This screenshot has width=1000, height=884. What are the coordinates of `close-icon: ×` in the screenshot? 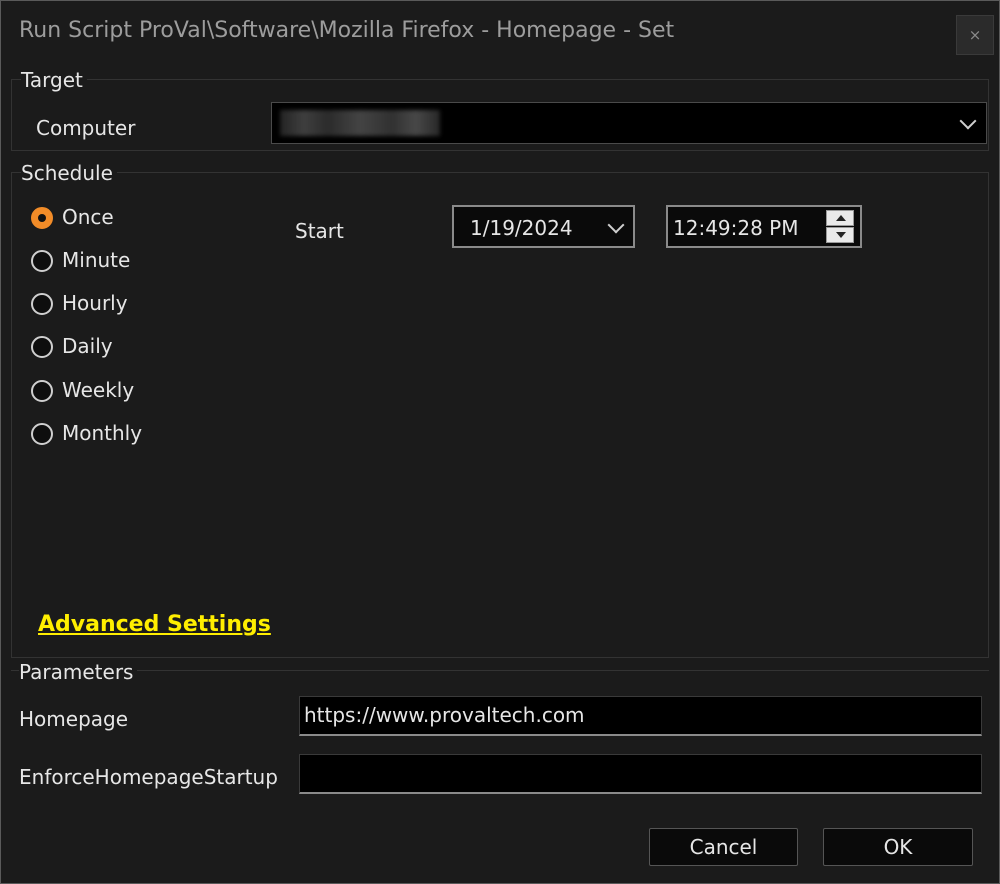 It's located at (975, 35).